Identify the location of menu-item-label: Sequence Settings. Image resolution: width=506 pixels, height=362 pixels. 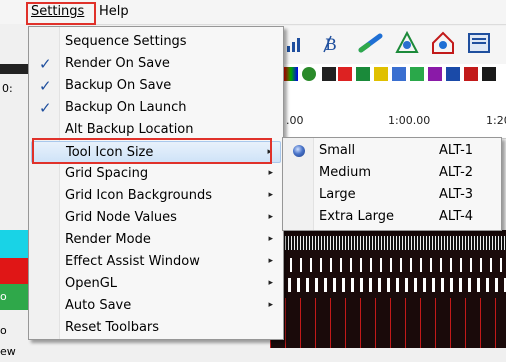
(126, 41).